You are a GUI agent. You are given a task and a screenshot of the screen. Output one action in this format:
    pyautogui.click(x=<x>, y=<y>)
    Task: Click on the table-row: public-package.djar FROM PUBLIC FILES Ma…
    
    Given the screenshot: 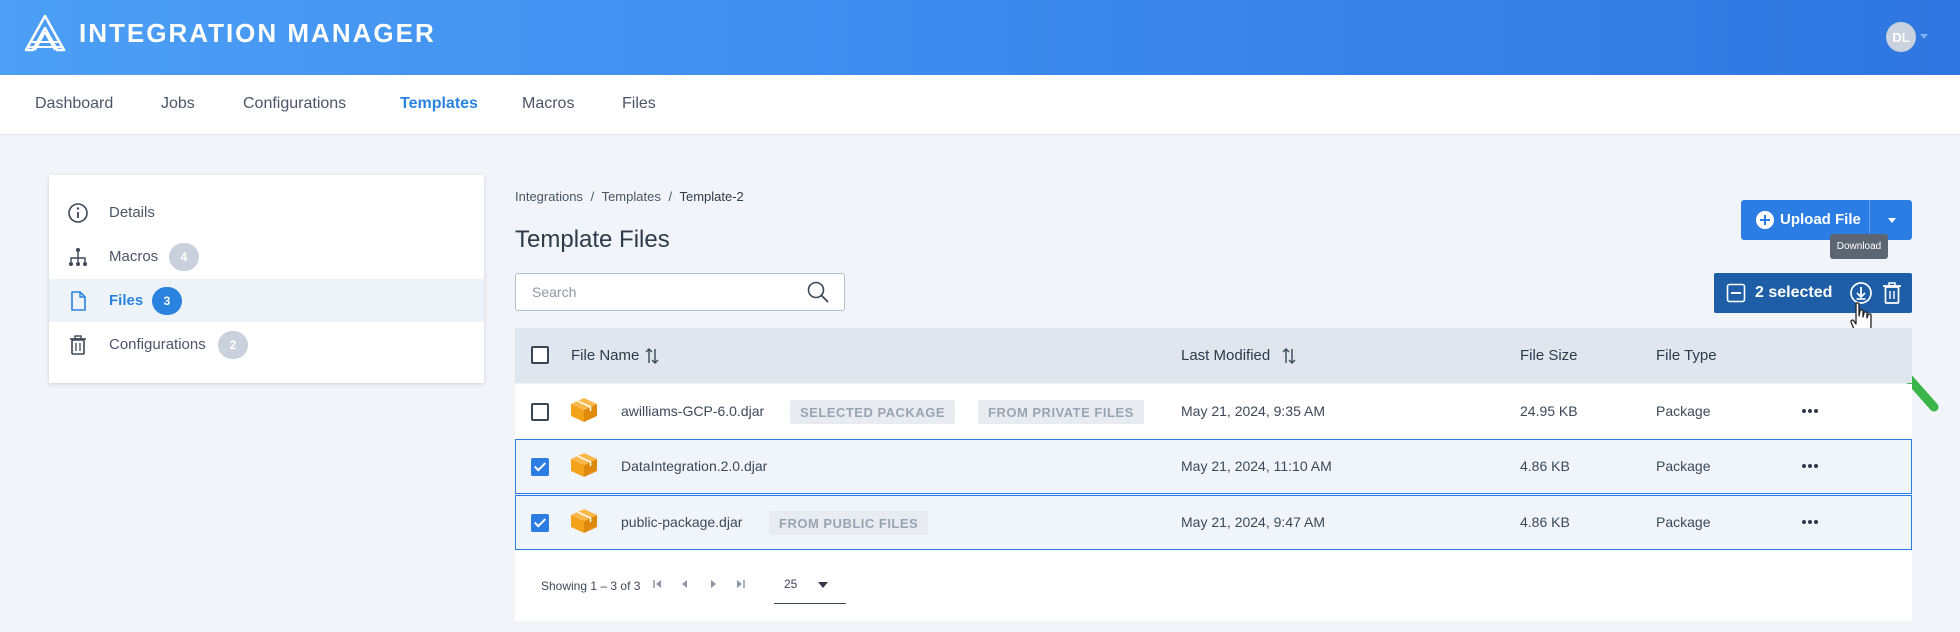 What is the action you would take?
    pyautogui.click(x=1213, y=522)
    